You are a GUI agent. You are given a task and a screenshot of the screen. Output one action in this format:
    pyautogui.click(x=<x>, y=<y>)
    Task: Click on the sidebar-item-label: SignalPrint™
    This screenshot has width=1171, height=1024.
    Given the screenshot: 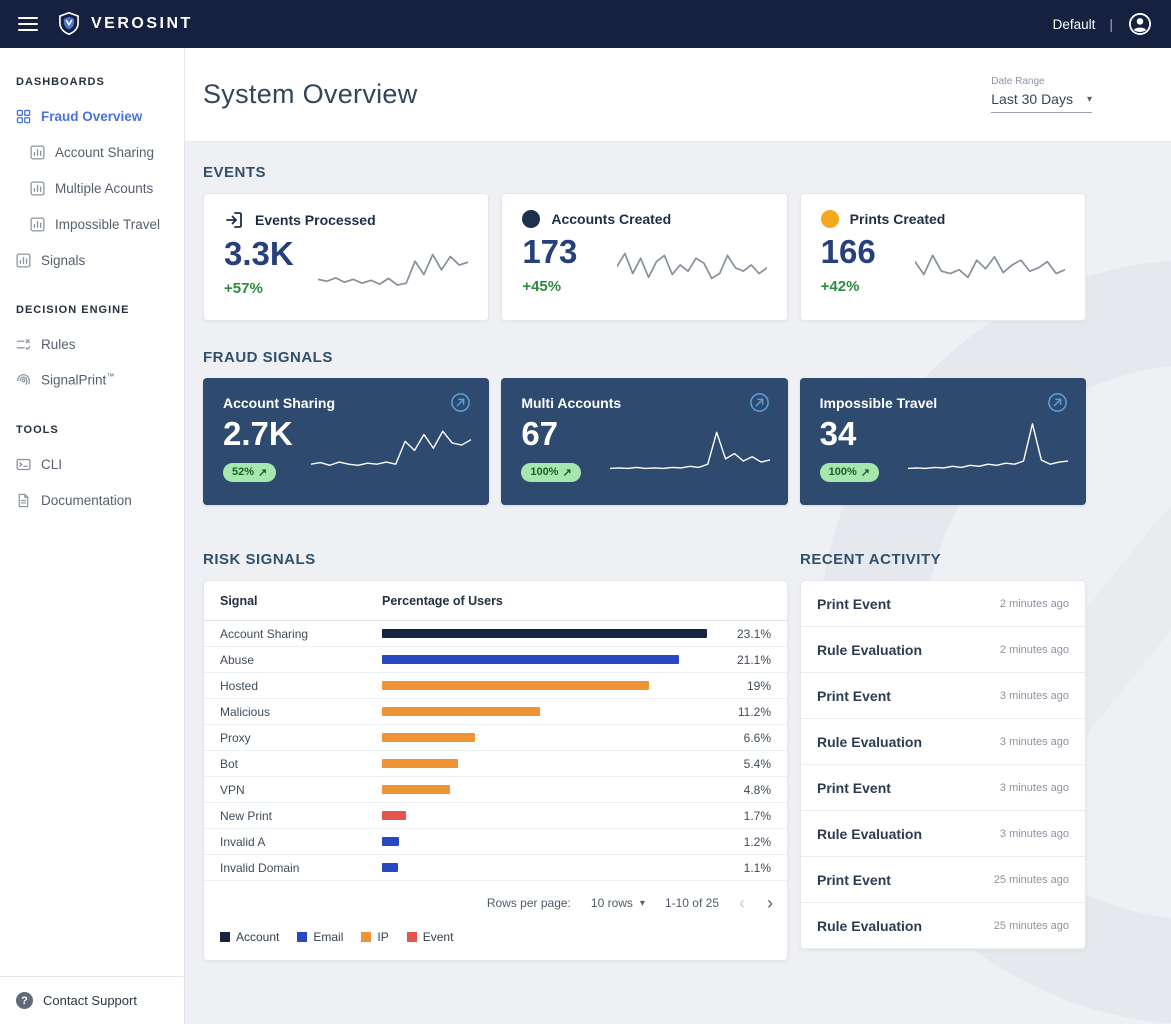 What is the action you would take?
    pyautogui.click(x=78, y=380)
    